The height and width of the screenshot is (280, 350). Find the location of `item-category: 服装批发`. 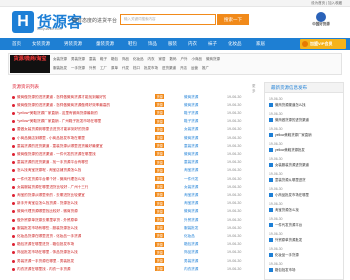

item-category: 服装批发 is located at coordinates (191, 228).